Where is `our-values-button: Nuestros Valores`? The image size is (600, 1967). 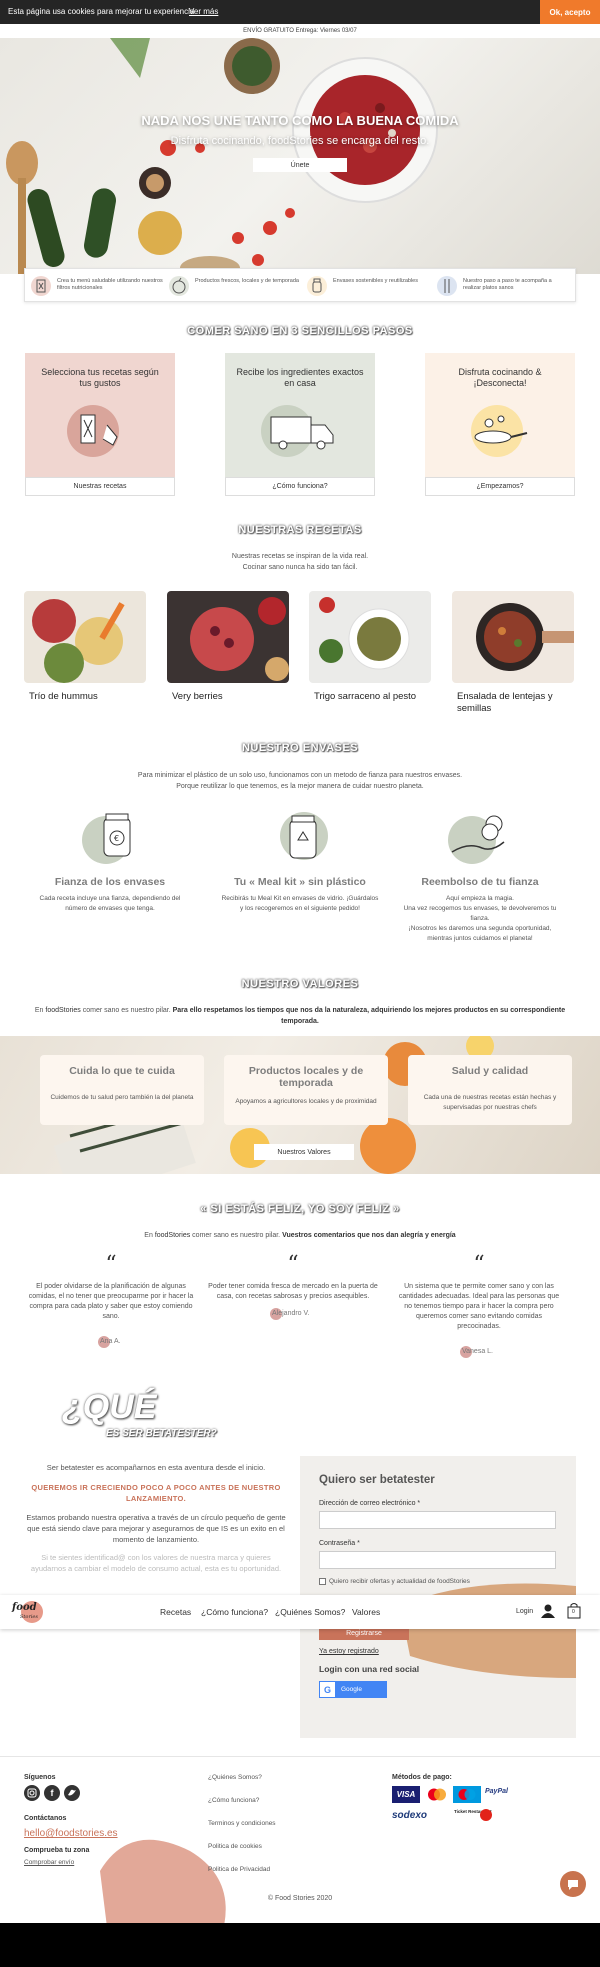
our-values-button: Nuestros Valores is located at coordinates (304, 1152).